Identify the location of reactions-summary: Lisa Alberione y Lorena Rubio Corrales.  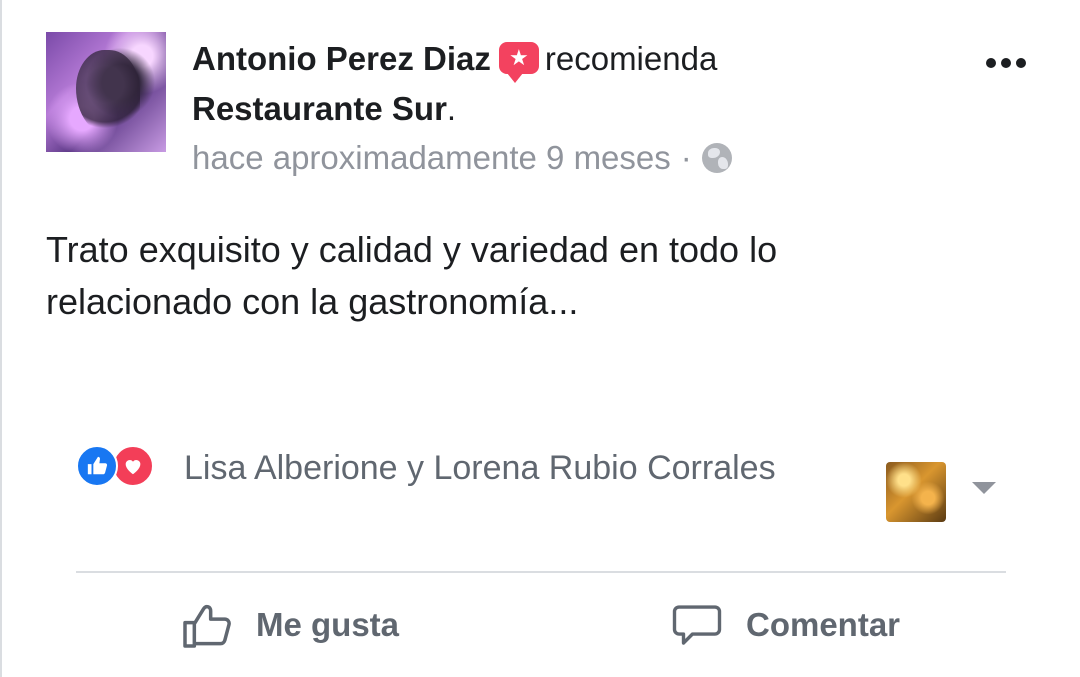
(426, 468).